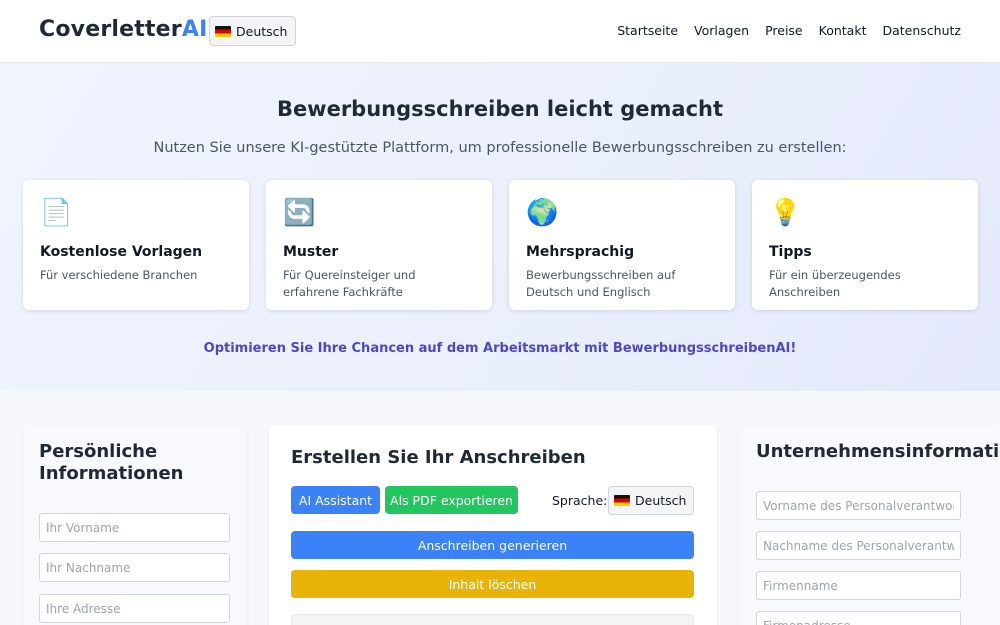 The height and width of the screenshot is (625, 1000). Describe the element at coordinates (335, 500) in the screenshot. I see `ai-assistant-button: AI Assistant` at that location.